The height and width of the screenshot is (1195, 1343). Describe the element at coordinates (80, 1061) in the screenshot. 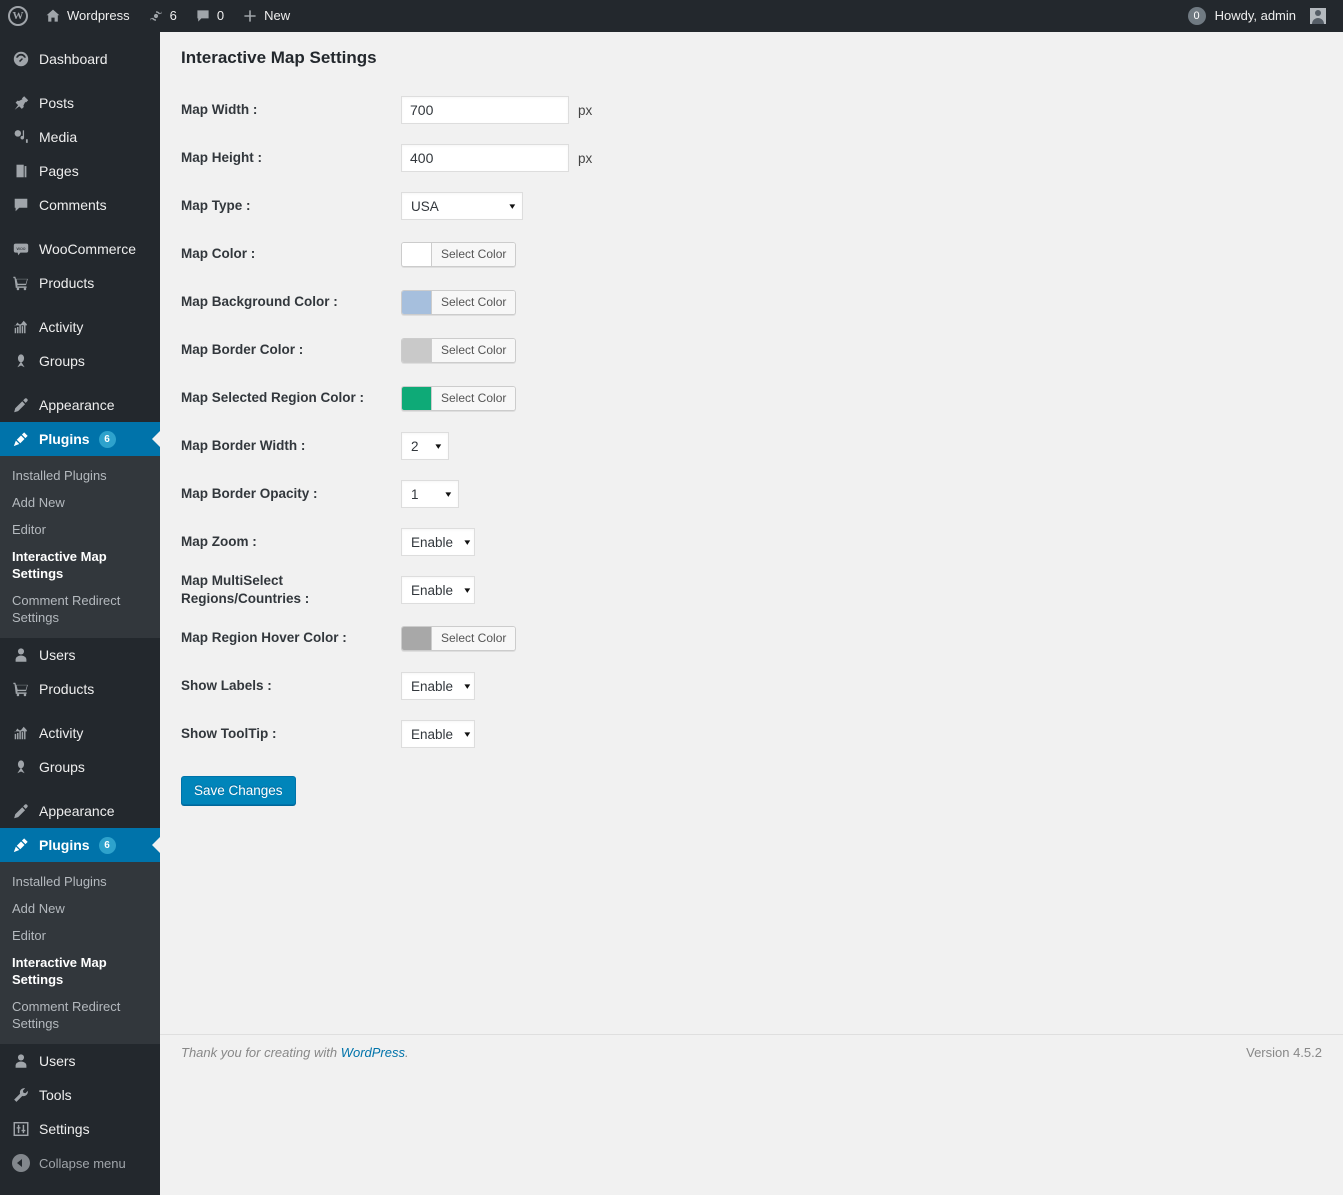

I see `sidebar-item-users-2: Users` at that location.